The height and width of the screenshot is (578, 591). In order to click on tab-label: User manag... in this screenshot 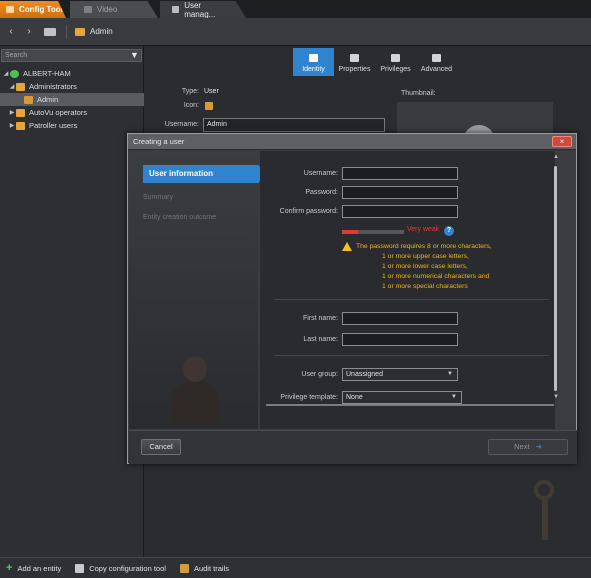, I will do `click(200, 9)`.